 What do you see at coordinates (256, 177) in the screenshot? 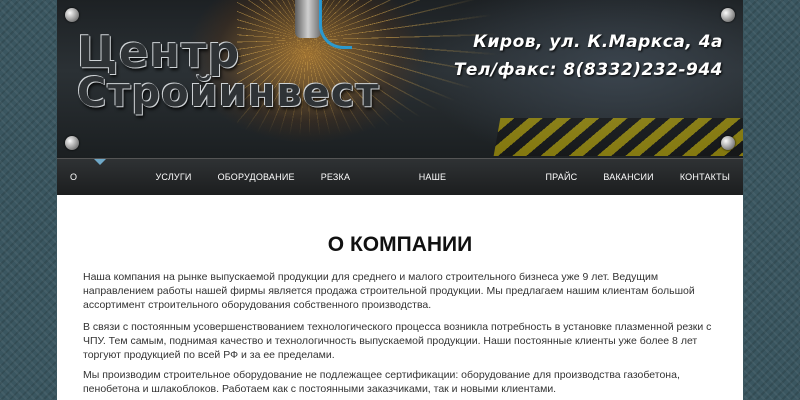
I see `nav-item-equipment: ОБОРУДОВАНИЕ` at bounding box center [256, 177].